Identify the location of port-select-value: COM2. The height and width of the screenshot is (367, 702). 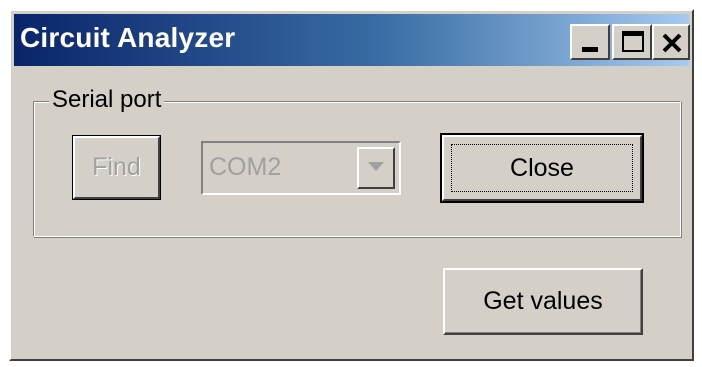
(245, 167).